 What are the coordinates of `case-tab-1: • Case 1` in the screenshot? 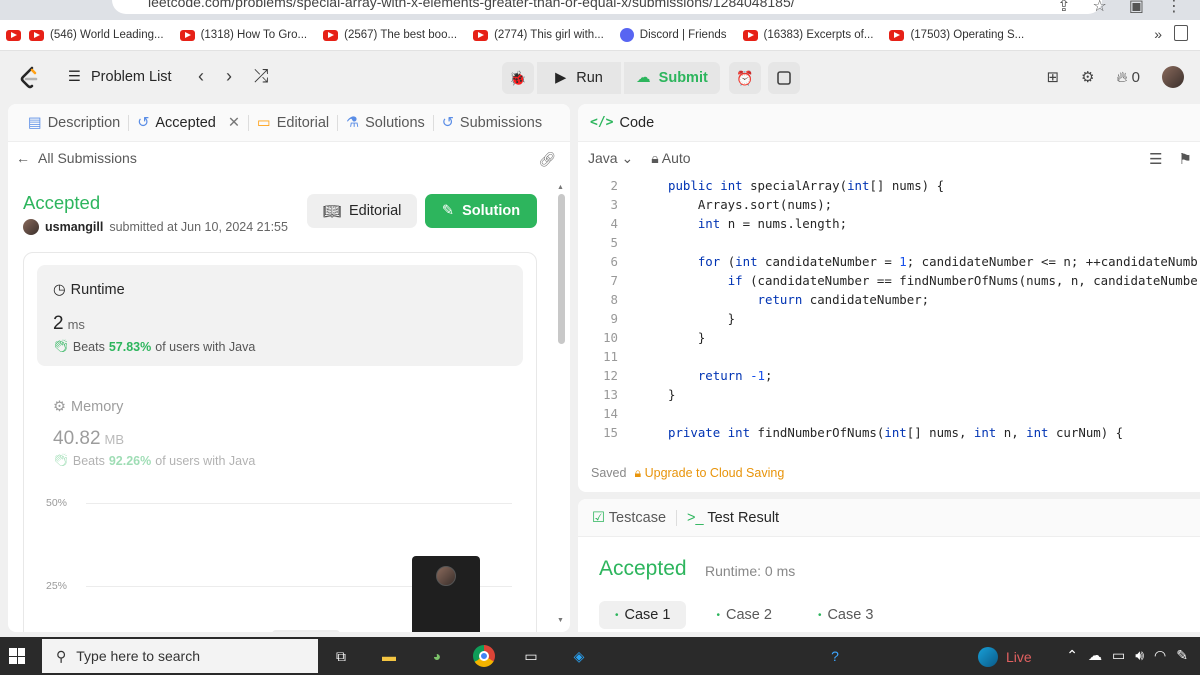 It's located at (643, 615).